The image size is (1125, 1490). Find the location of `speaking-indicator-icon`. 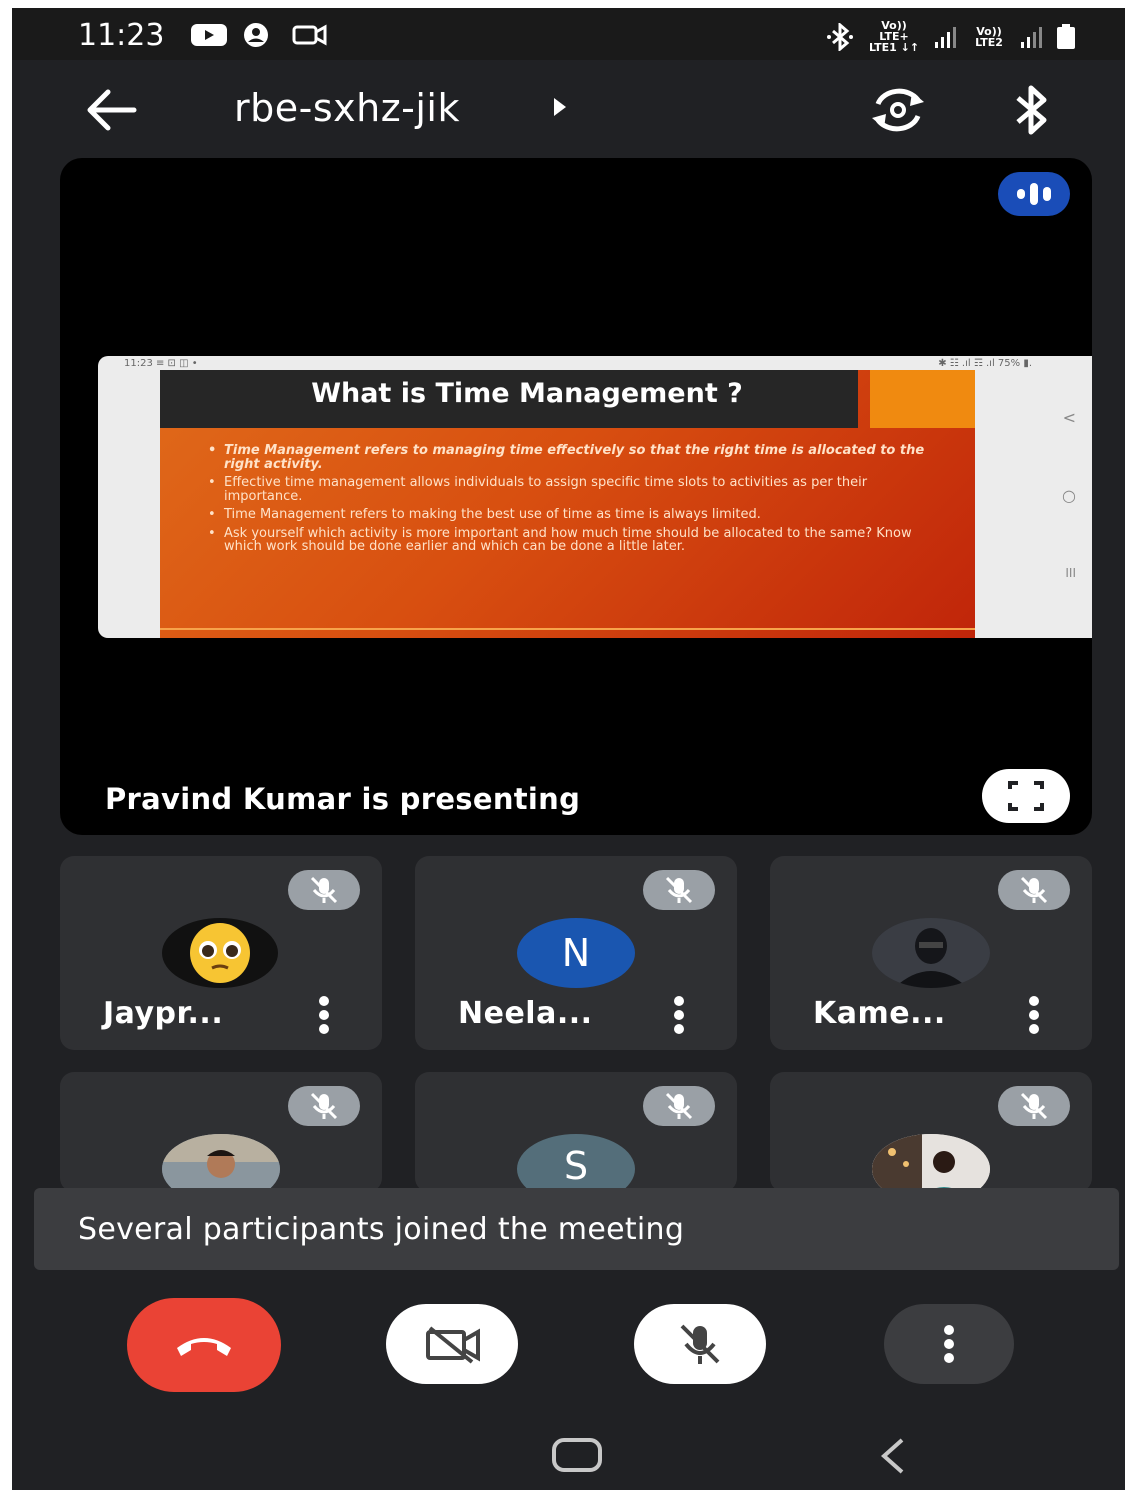

speaking-indicator-icon is located at coordinates (1034, 194).